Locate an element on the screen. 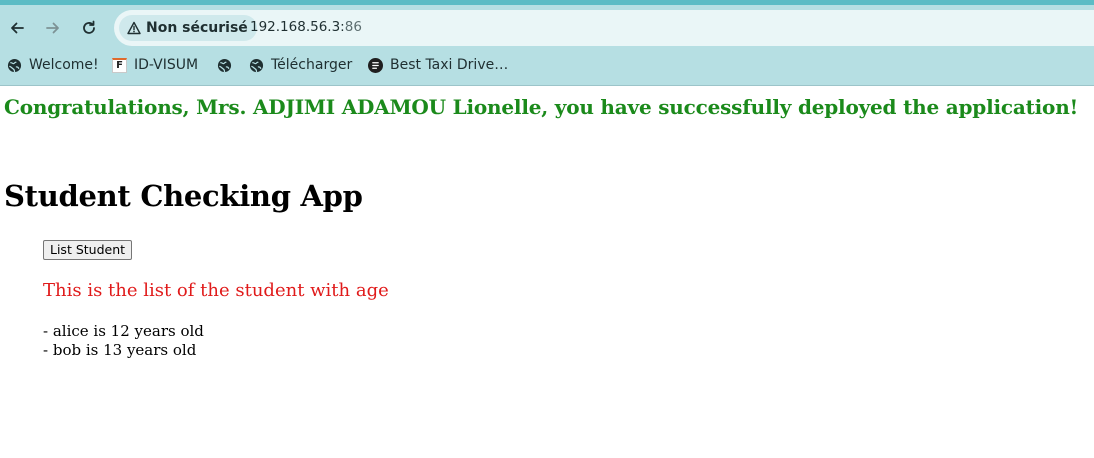  arrow-left-icon is located at coordinates (17, 28).